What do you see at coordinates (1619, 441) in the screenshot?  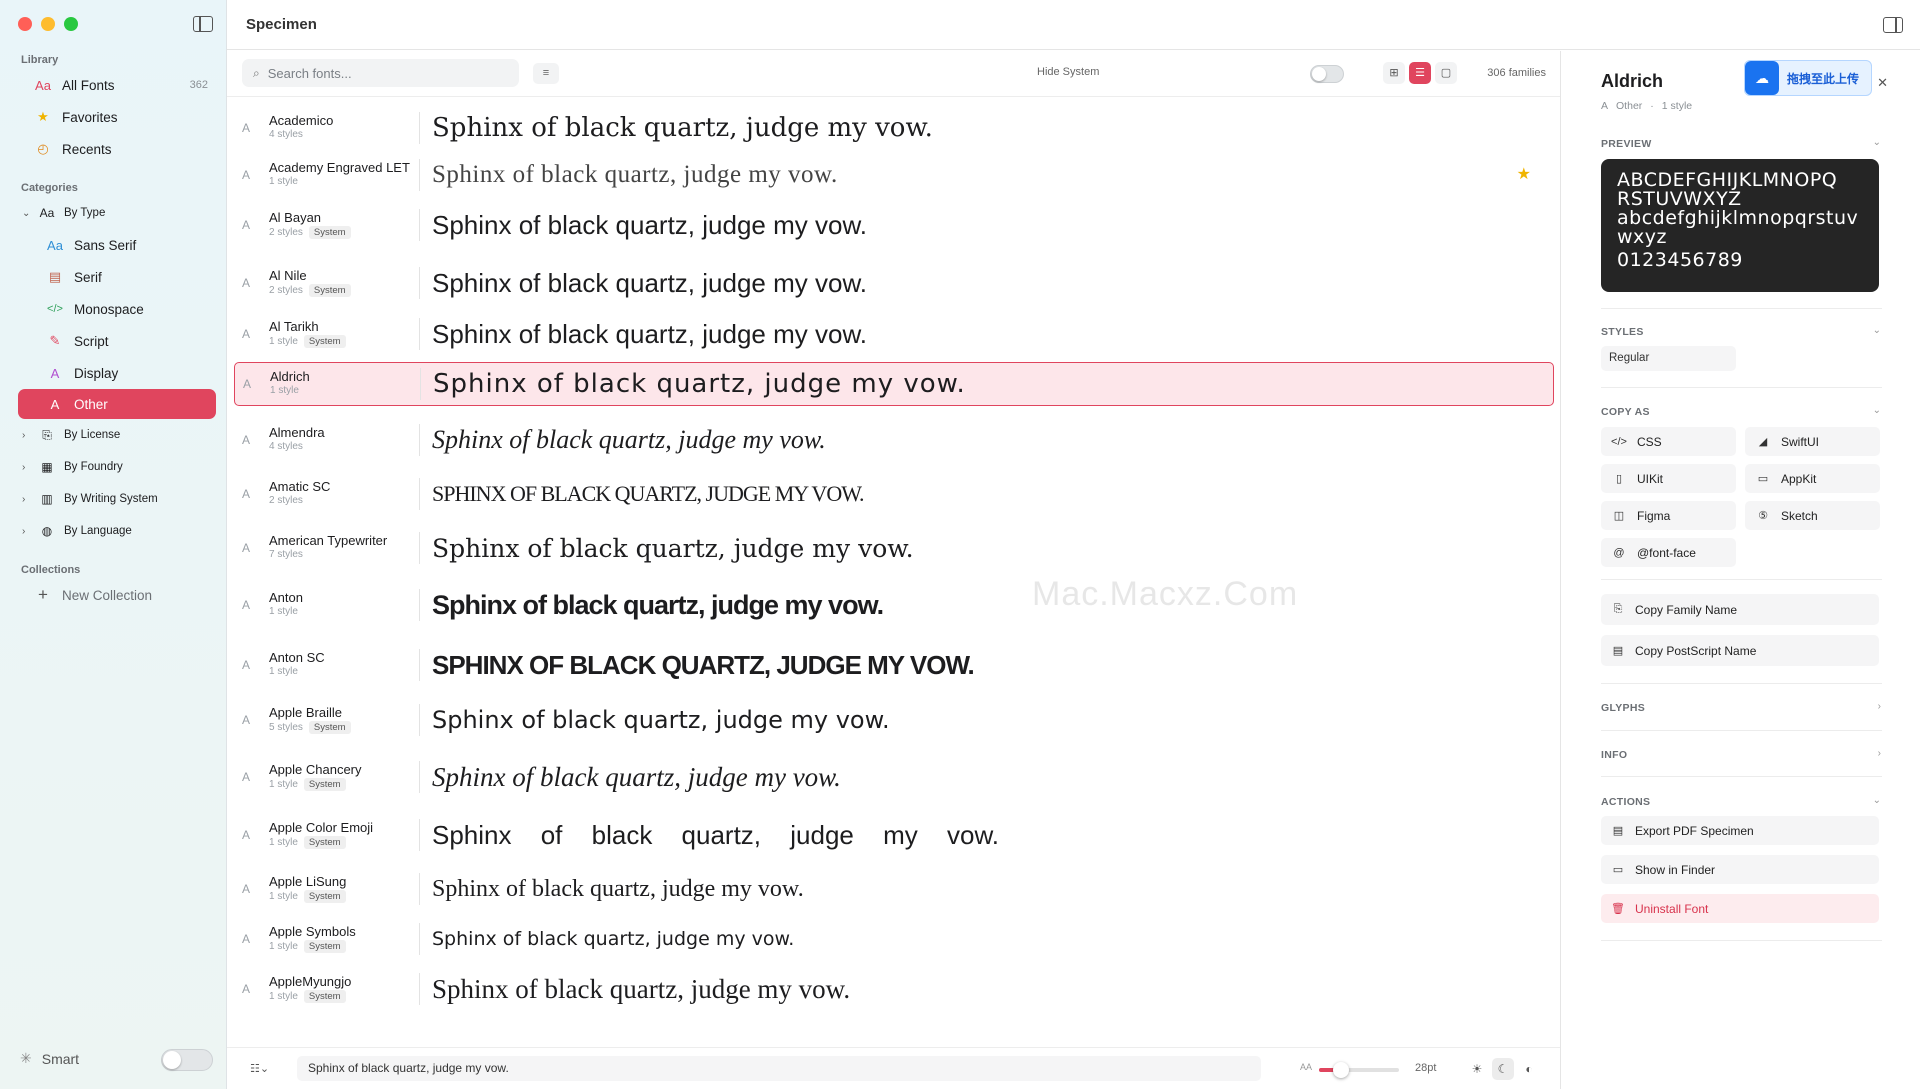 I see `code-icon: </>` at bounding box center [1619, 441].